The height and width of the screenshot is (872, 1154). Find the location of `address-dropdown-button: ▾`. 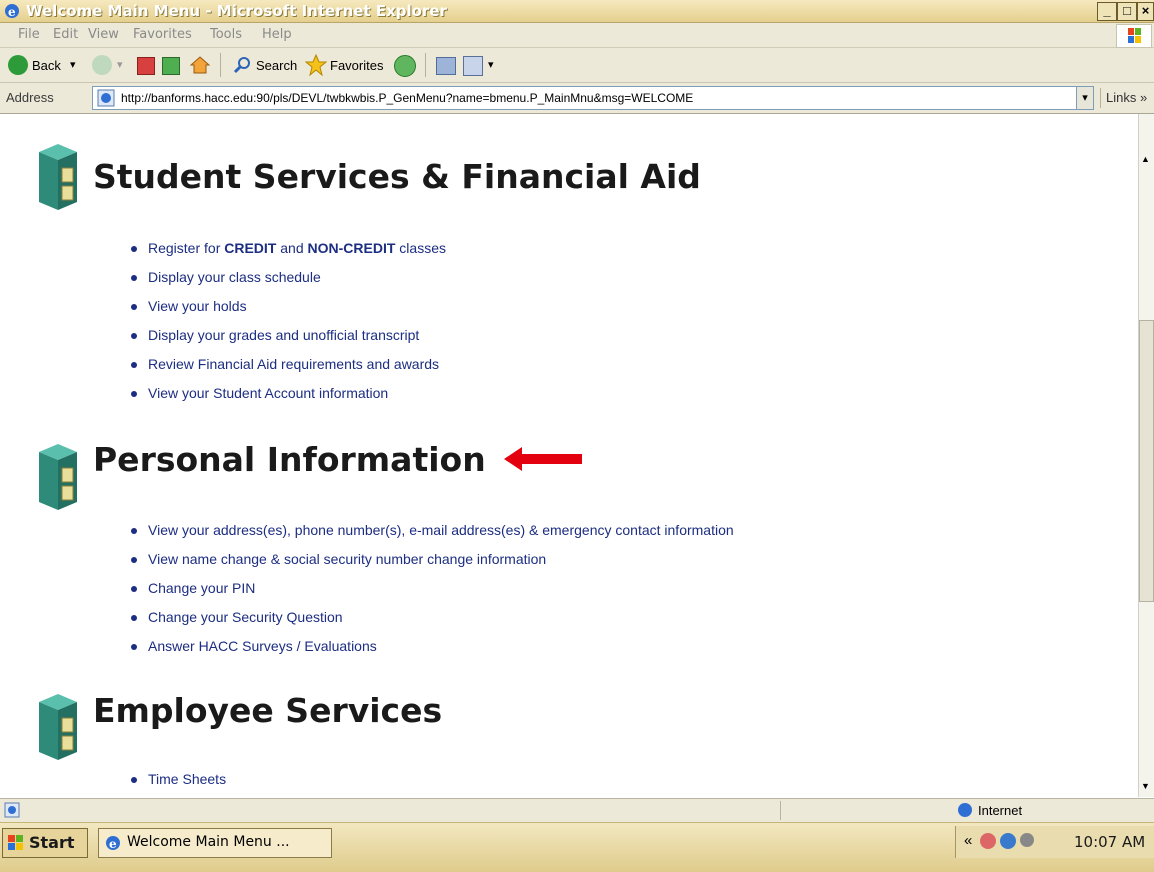

address-dropdown-button: ▾ is located at coordinates (1085, 98).